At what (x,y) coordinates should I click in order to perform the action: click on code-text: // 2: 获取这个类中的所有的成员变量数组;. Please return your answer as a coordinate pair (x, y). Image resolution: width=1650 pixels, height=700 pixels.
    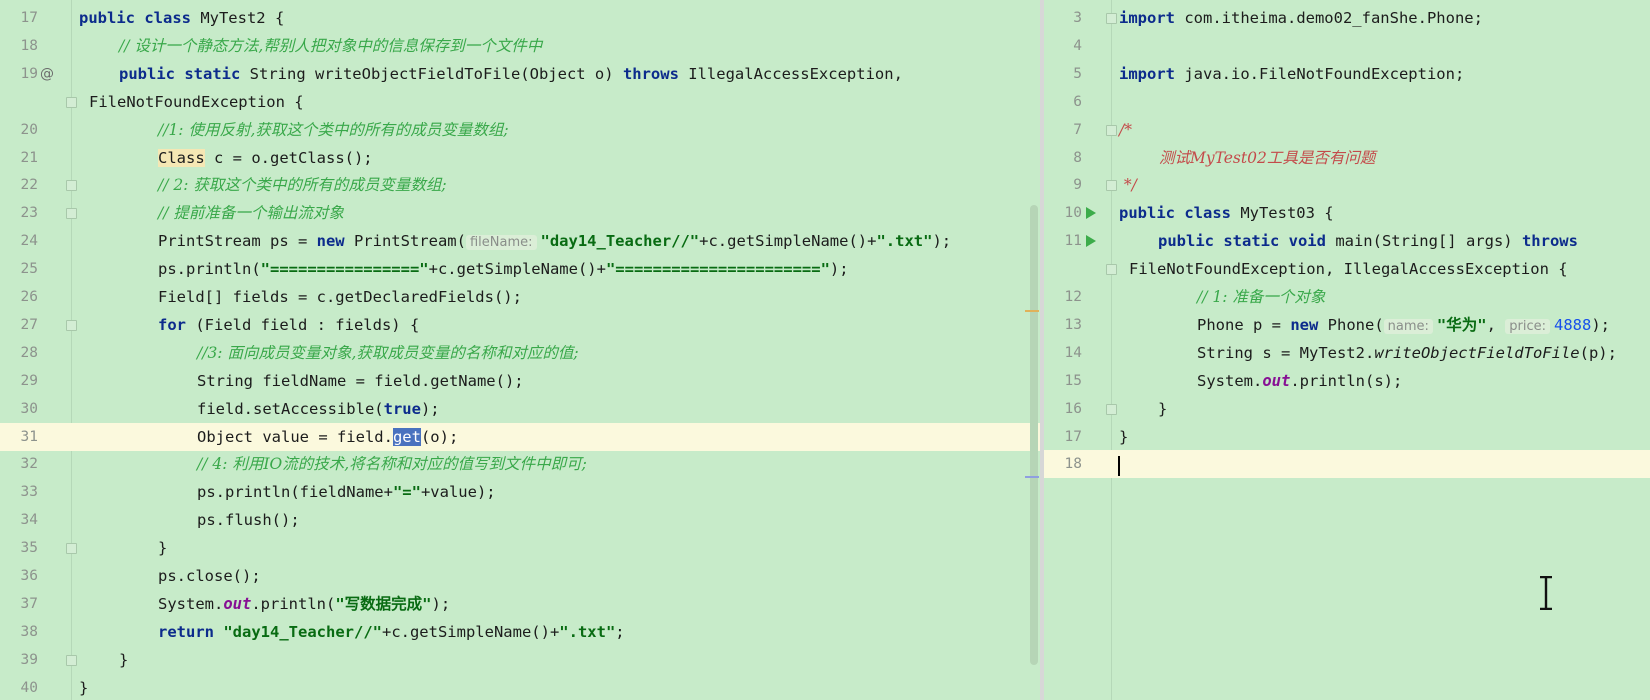
    Looking at the image, I should click on (302, 185).